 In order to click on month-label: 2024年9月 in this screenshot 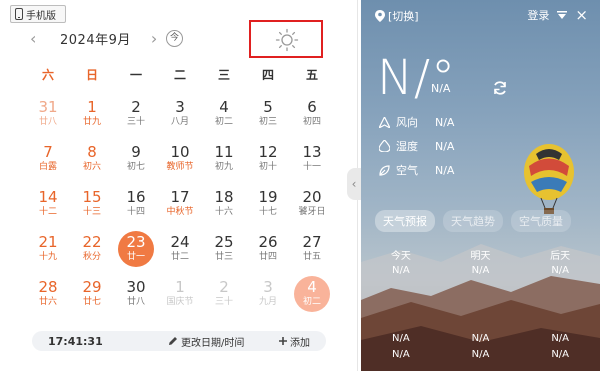, I will do `click(95, 38)`.